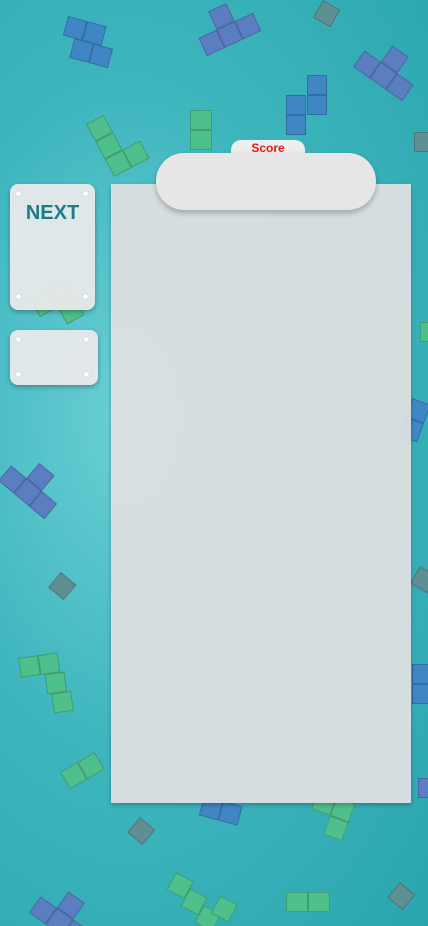  What do you see at coordinates (52, 213) in the screenshot?
I see `next-title: NEXT` at bounding box center [52, 213].